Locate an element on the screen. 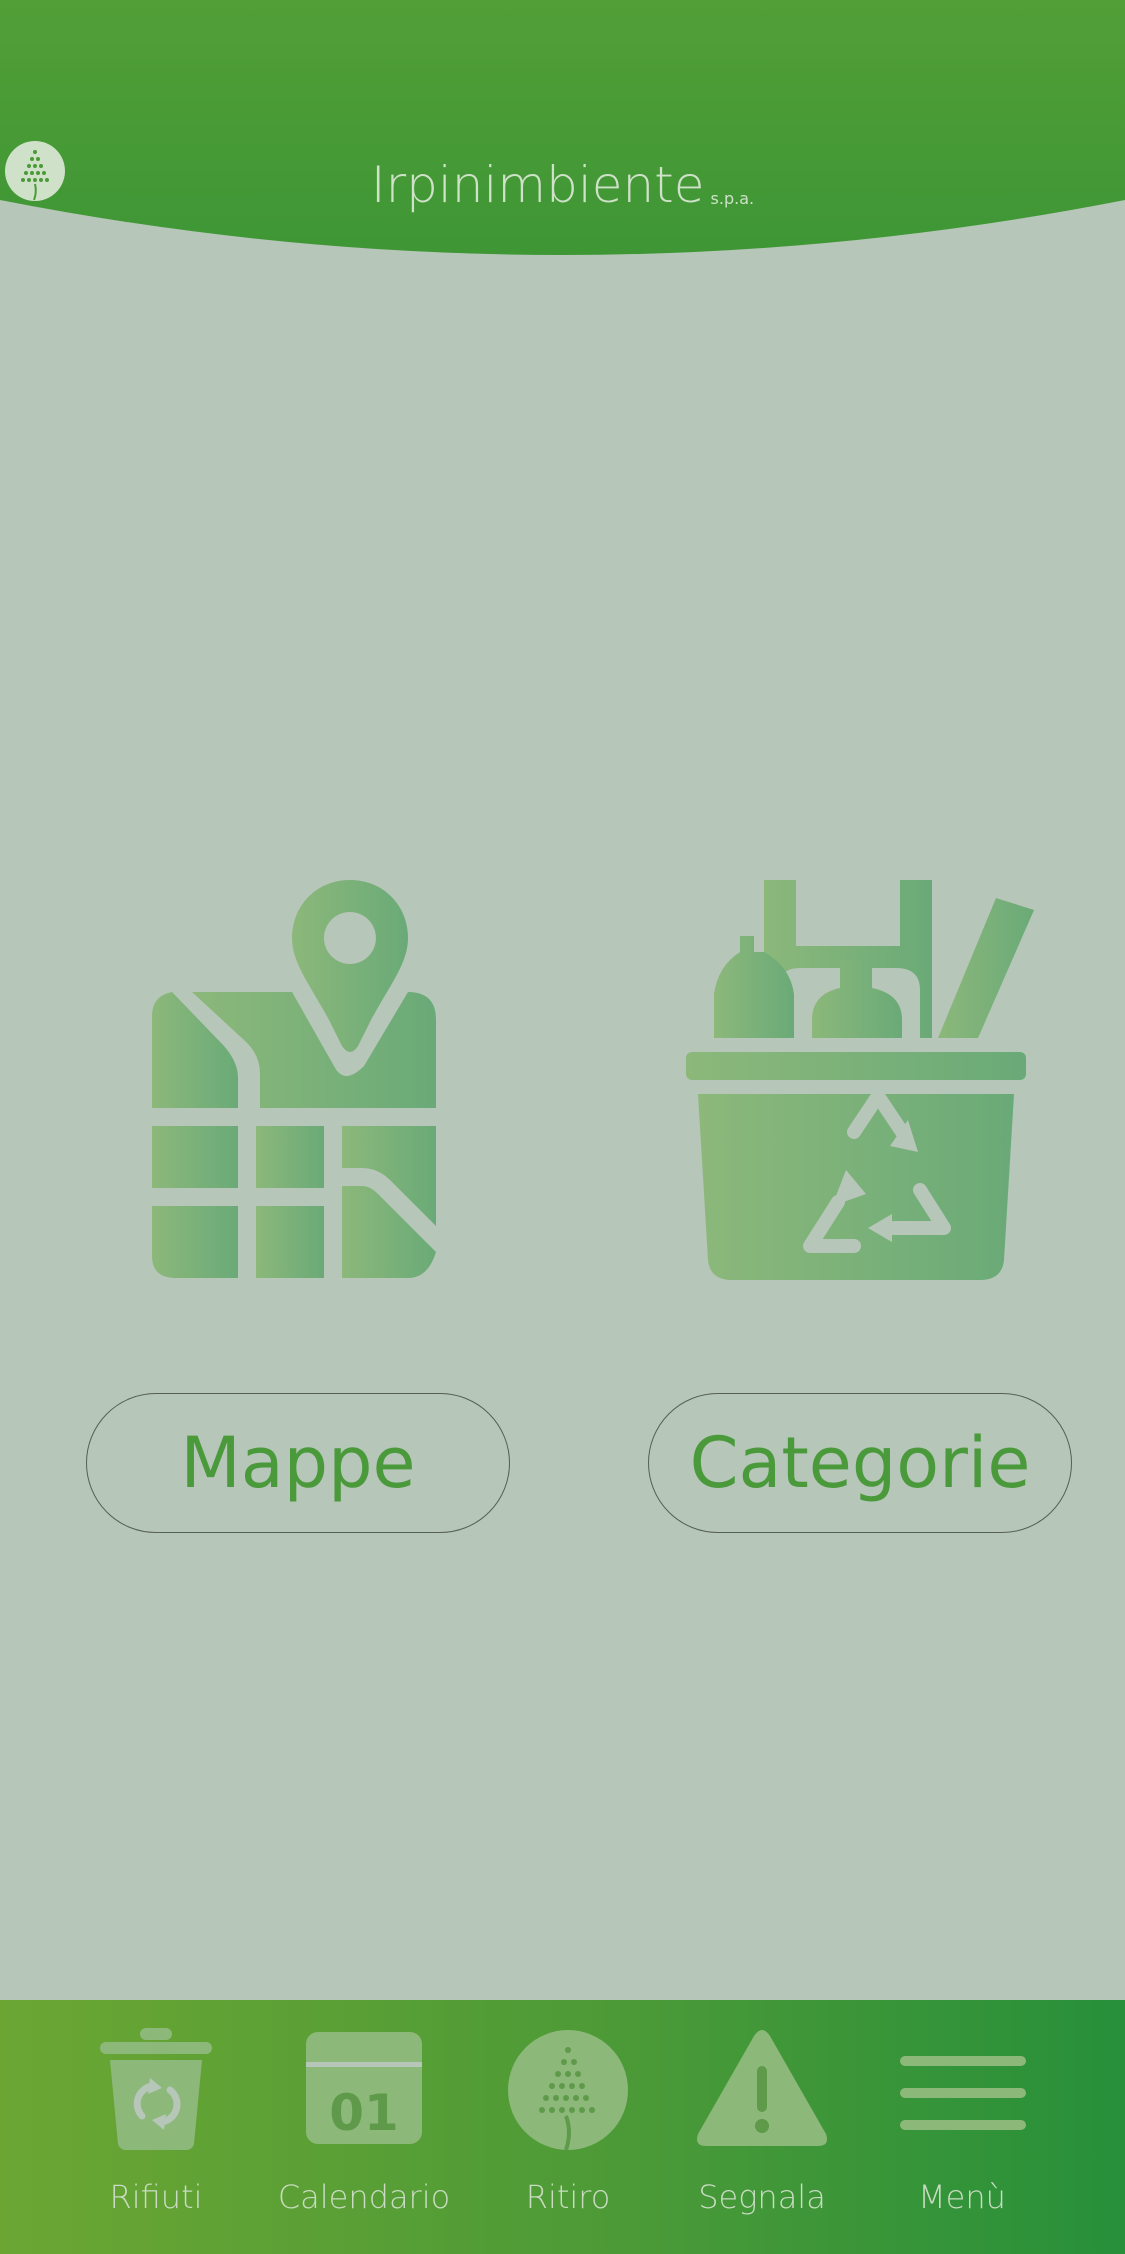 This screenshot has height=2254, width=1125. nav-item-menu: Menù is located at coordinates (962, 2127).